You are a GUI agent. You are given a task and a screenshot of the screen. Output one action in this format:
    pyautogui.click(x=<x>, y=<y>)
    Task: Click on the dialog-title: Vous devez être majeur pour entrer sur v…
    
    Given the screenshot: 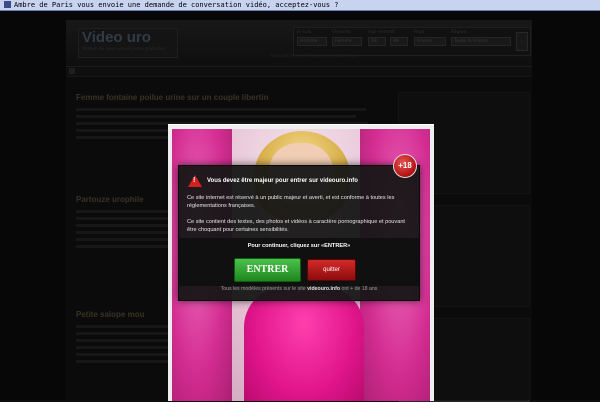 What is the action you would take?
    pyautogui.click(x=282, y=181)
    